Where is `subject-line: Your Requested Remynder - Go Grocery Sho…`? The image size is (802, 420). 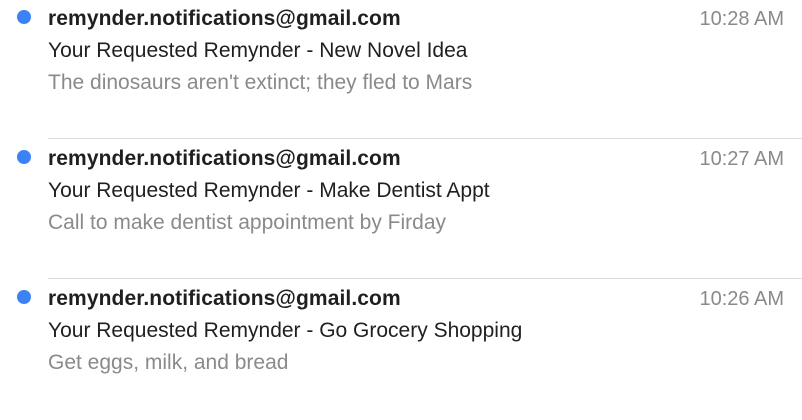
subject-line: Your Requested Remynder - Go Grocery Sho… is located at coordinates (285, 330).